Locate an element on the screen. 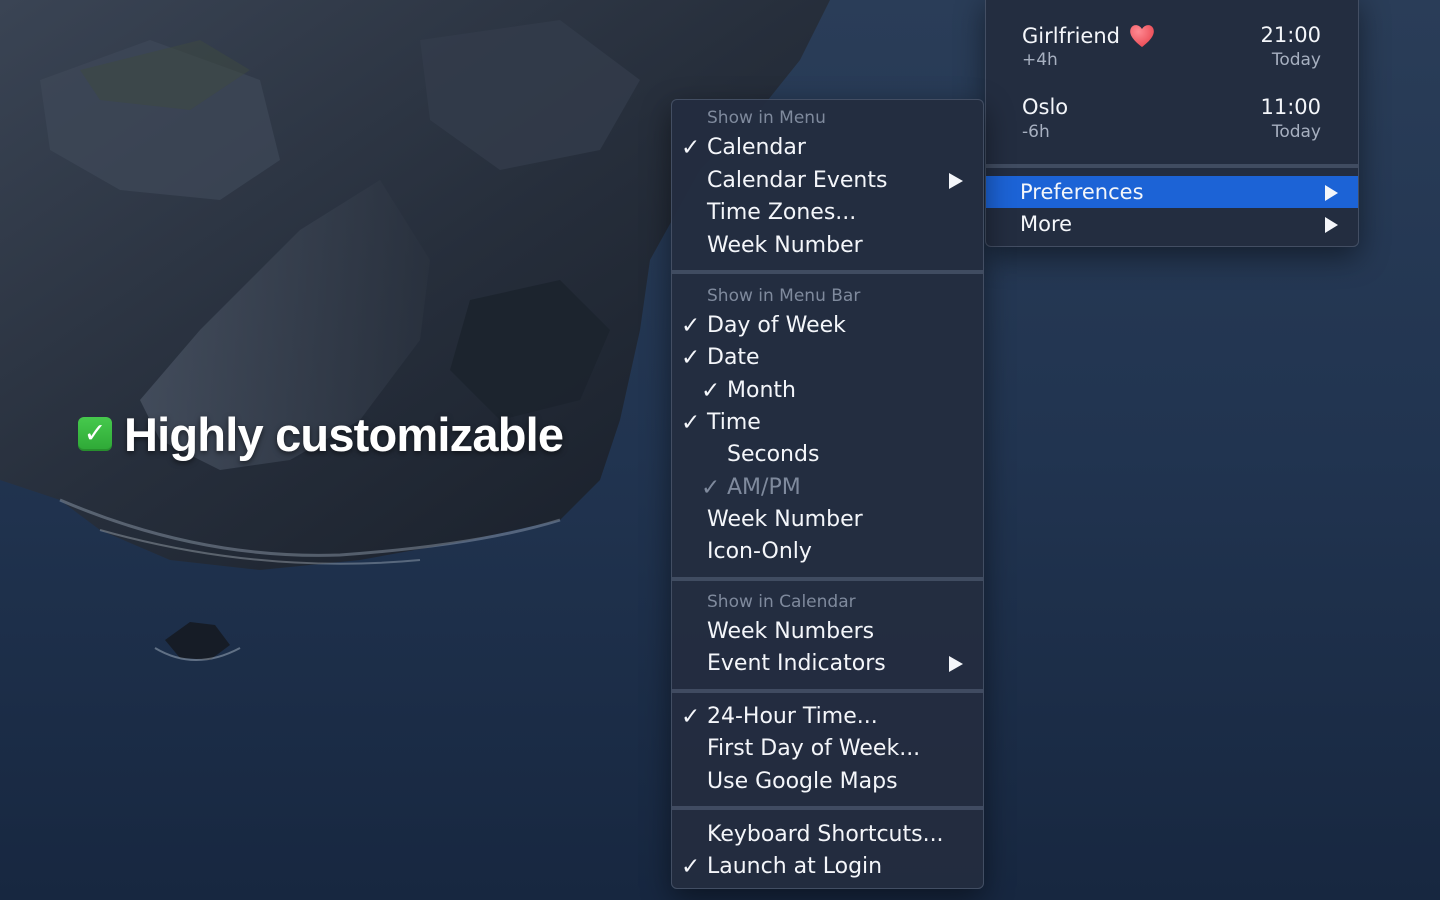  menu-item-week-number: Week Number is located at coordinates (827, 246).